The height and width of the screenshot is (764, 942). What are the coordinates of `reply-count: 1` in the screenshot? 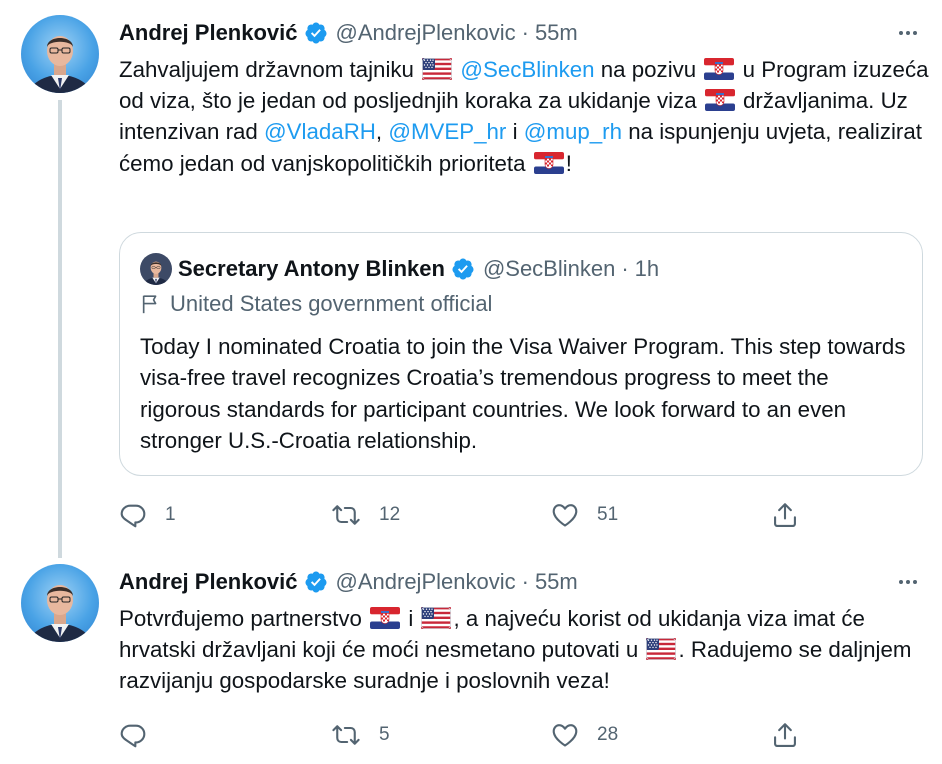 It's located at (170, 514).